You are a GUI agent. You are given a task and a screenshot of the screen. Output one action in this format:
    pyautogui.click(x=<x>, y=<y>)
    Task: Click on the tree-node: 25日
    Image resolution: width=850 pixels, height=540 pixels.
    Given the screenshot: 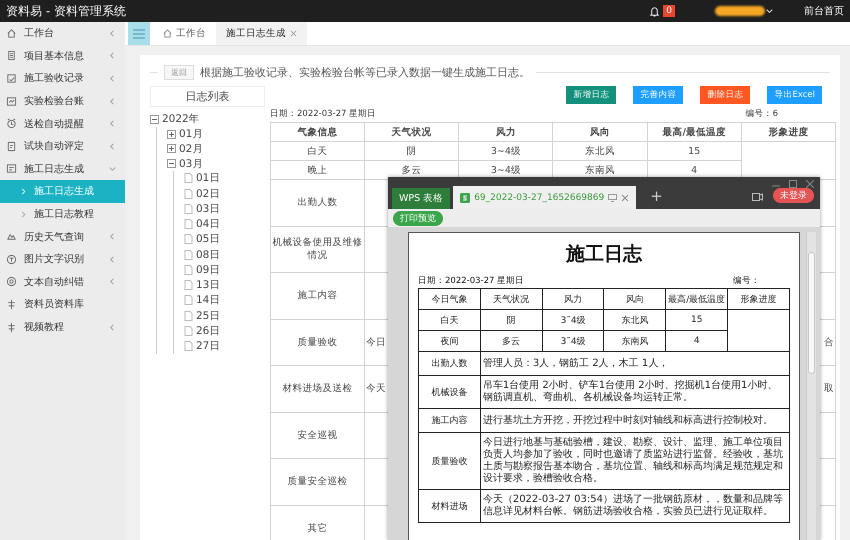 What is the action you would take?
    pyautogui.click(x=202, y=315)
    